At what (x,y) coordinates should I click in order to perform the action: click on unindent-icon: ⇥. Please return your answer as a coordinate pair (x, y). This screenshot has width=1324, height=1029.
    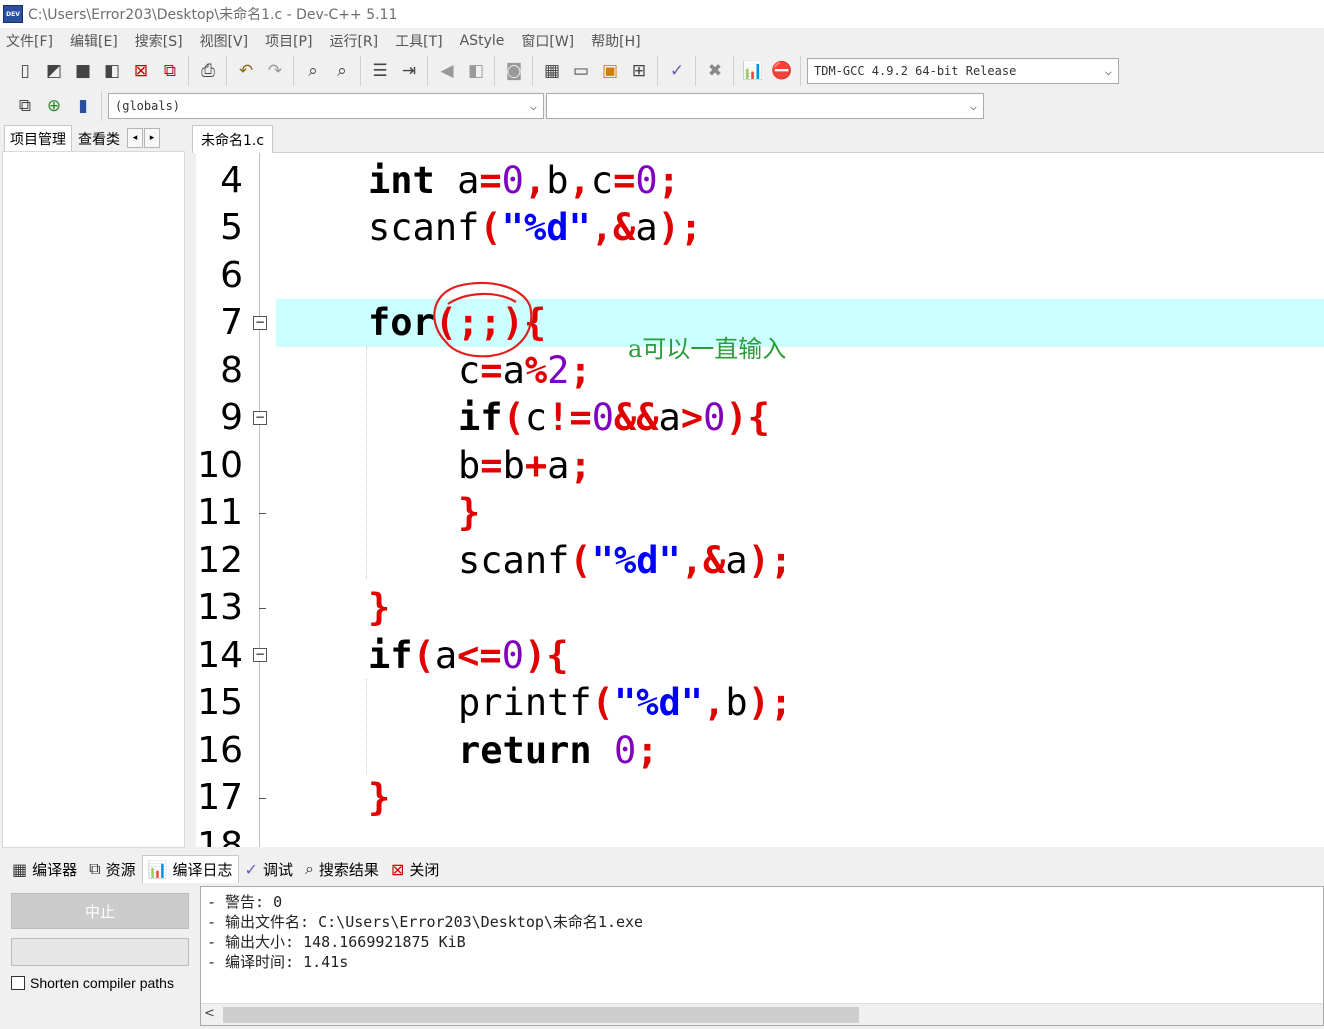
    Looking at the image, I should click on (409, 71).